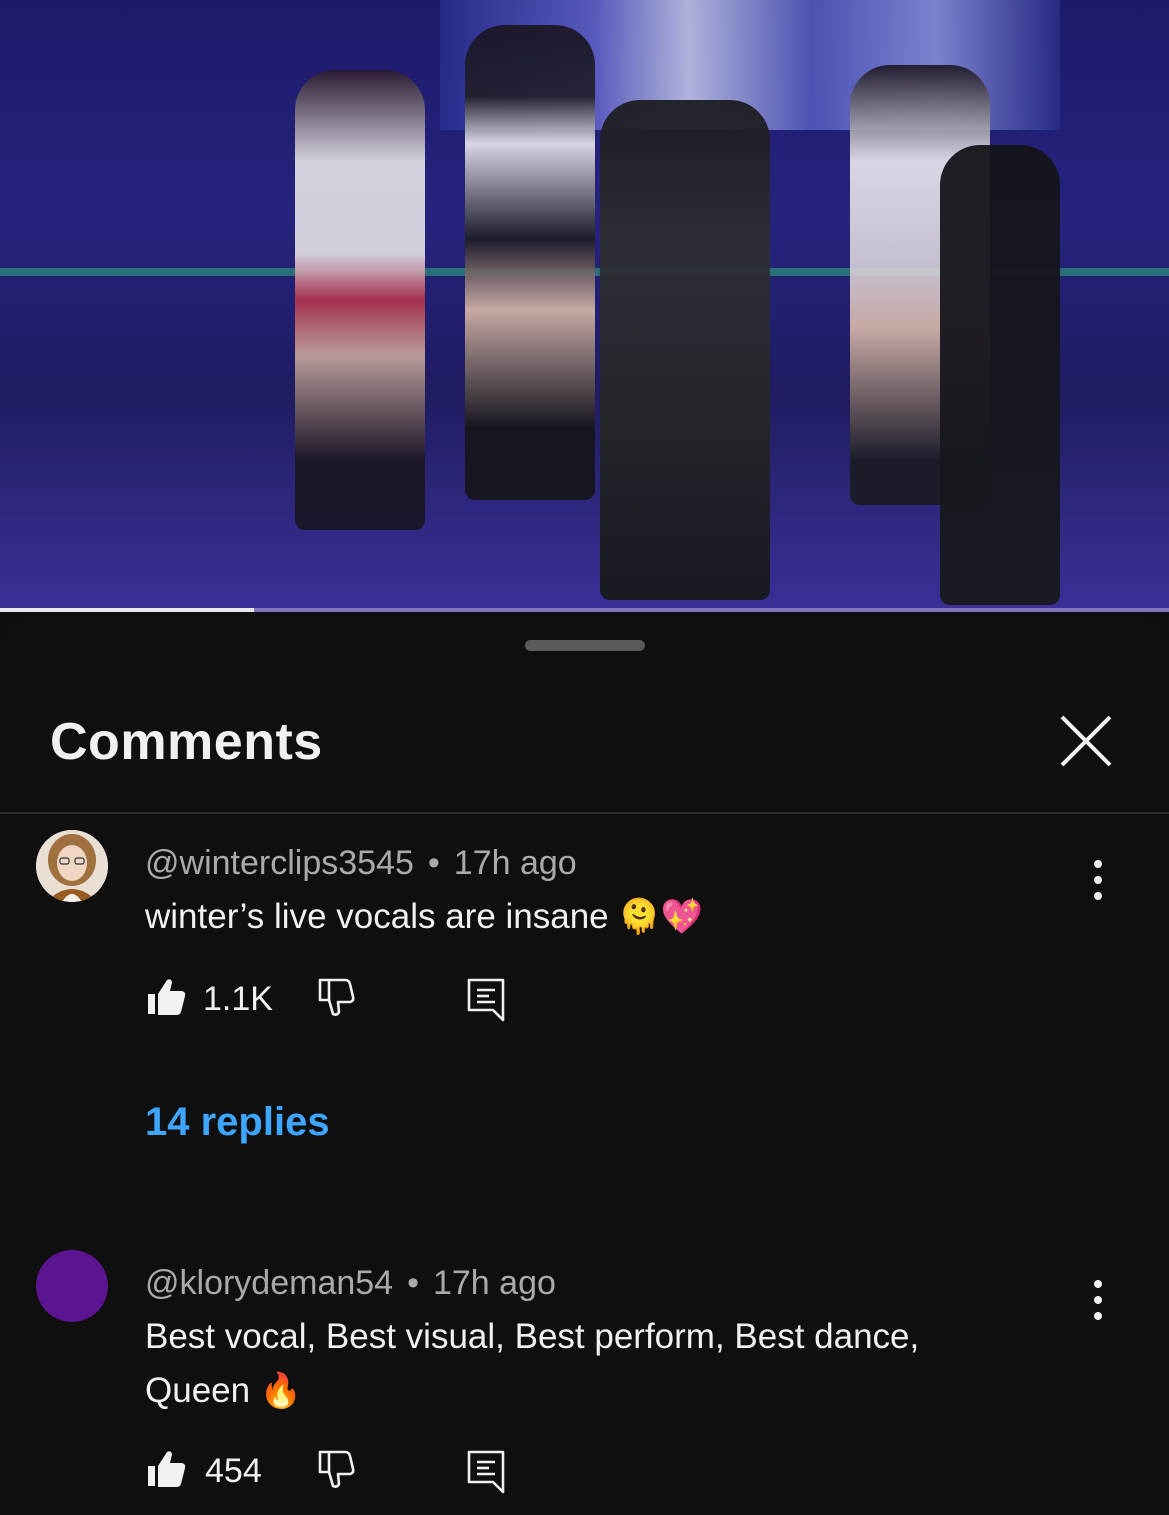  What do you see at coordinates (585, 645) in the screenshot?
I see `drag-handle` at bounding box center [585, 645].